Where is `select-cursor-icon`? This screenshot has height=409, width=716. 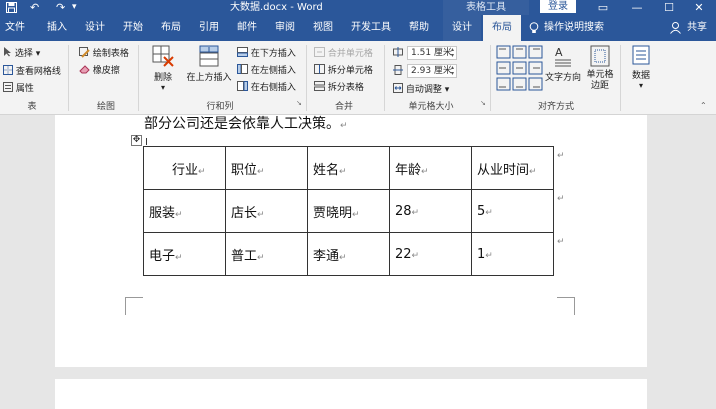
select-cursor-icon is located at coordinates (7, 53).